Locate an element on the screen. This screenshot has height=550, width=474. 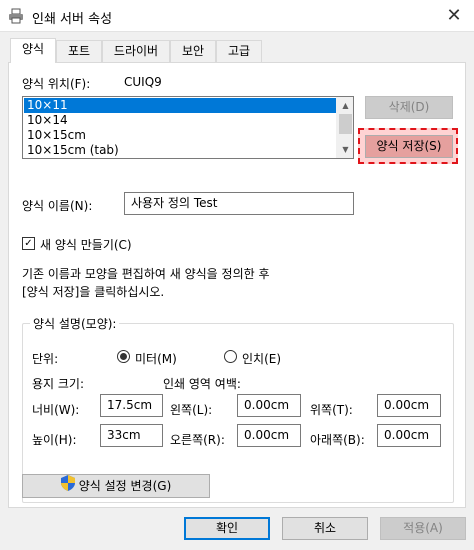
group-legend: 양식 설명(모양): is located at coordinates (75, 323).